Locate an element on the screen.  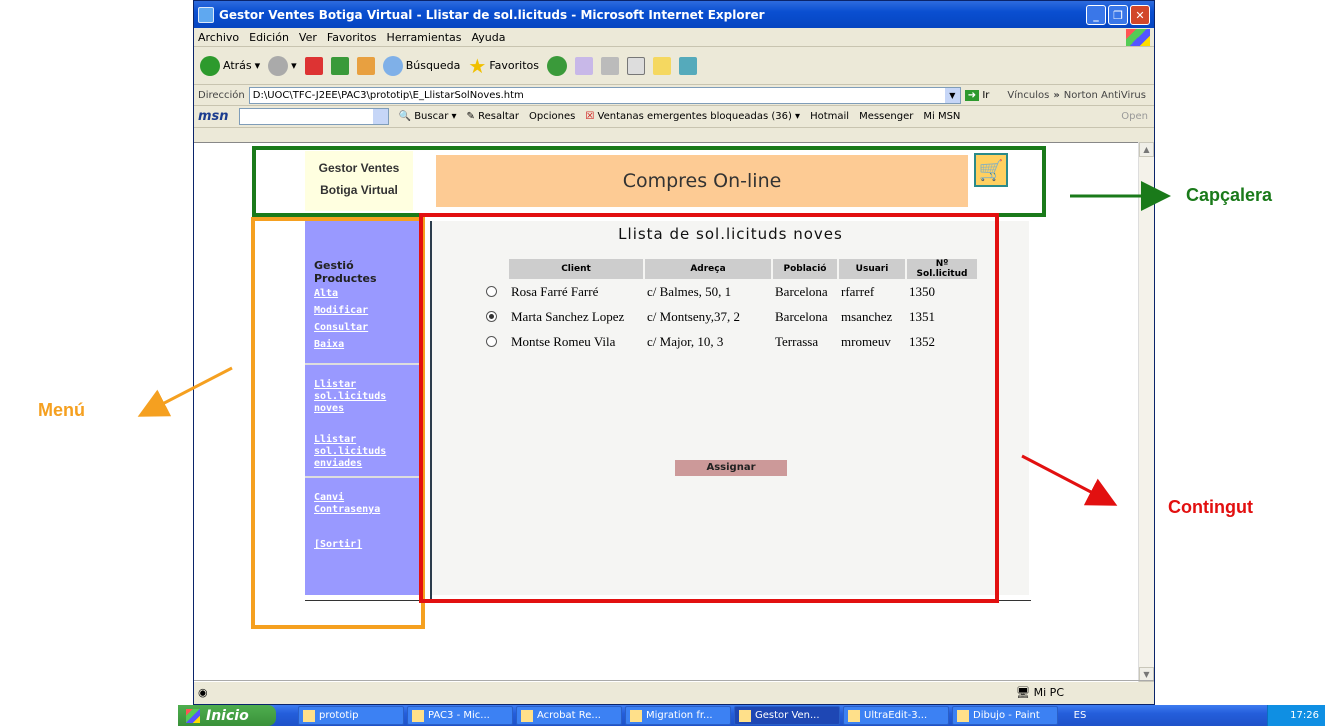
header-annotation-label: Capçalera is located at coordinates (1229, 195).